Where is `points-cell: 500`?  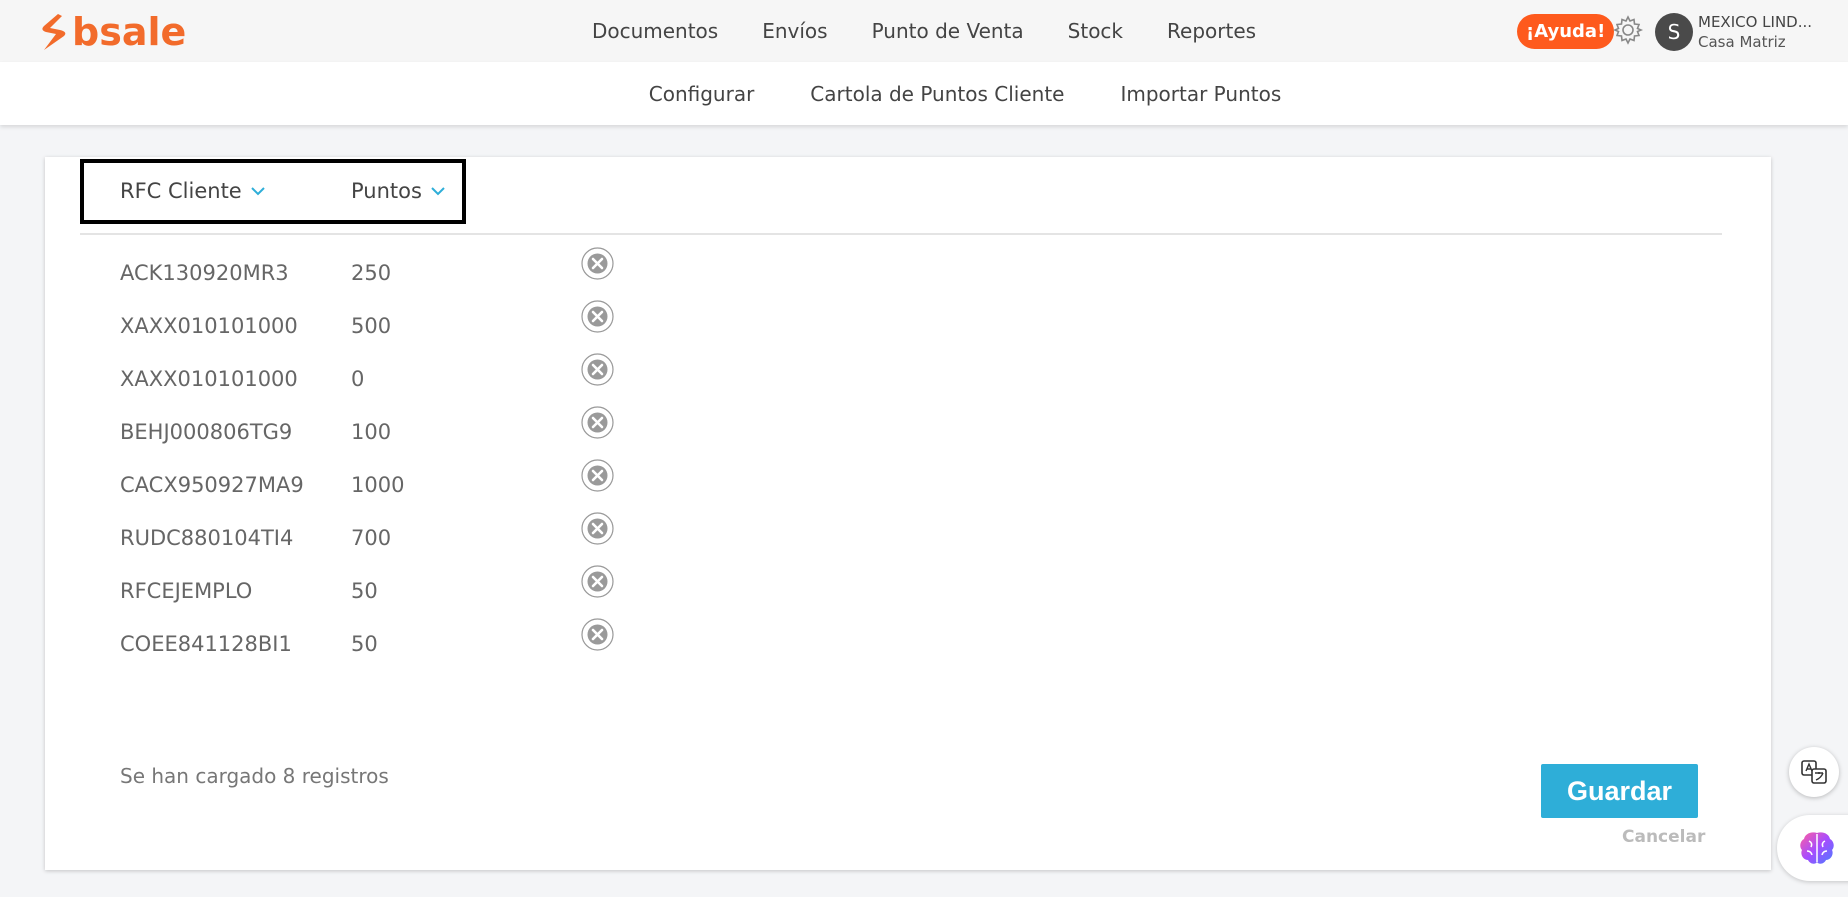
points-cell: 500 is located at coordinates (371, 326).